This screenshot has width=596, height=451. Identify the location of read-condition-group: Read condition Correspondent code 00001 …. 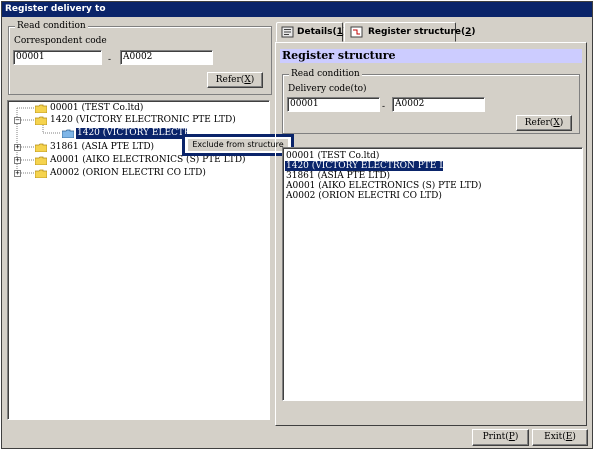
(140, 58).